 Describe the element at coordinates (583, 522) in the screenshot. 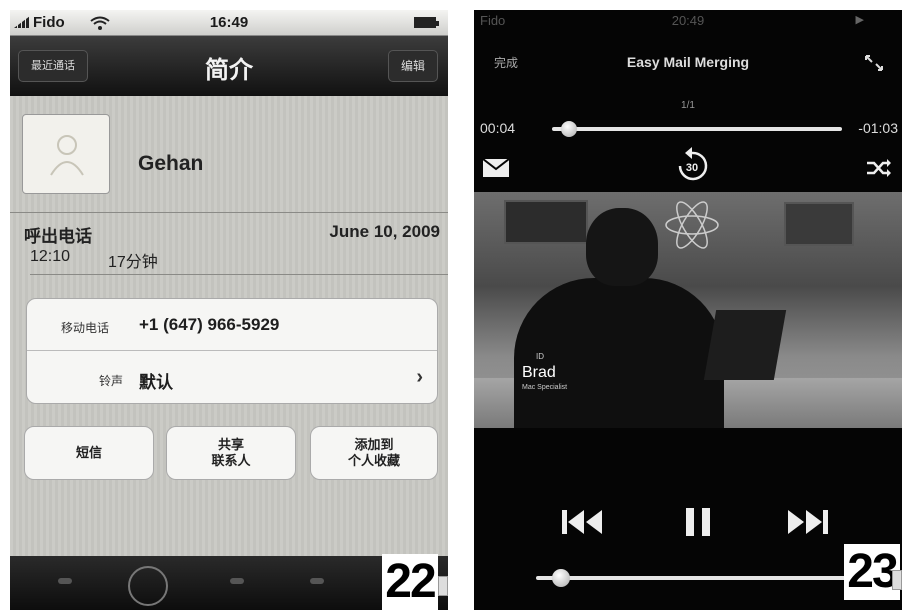

I see `previous-icon` at that location.